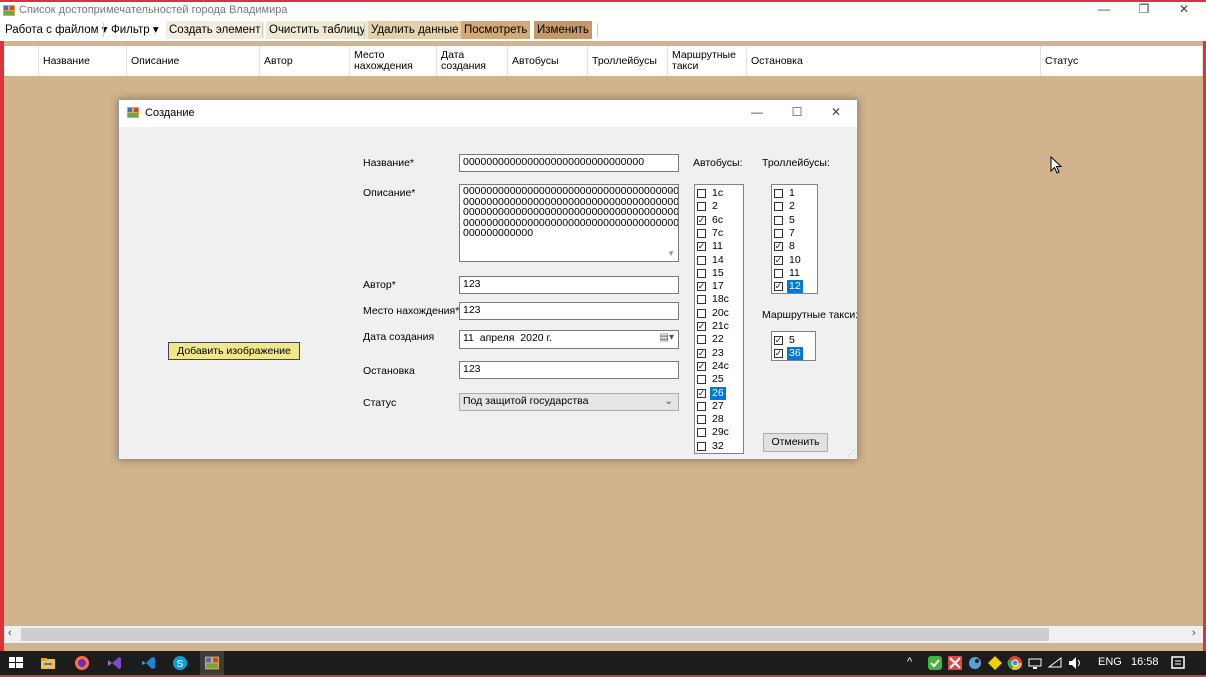  I want to click on location-field: 123, so click(569, 311).